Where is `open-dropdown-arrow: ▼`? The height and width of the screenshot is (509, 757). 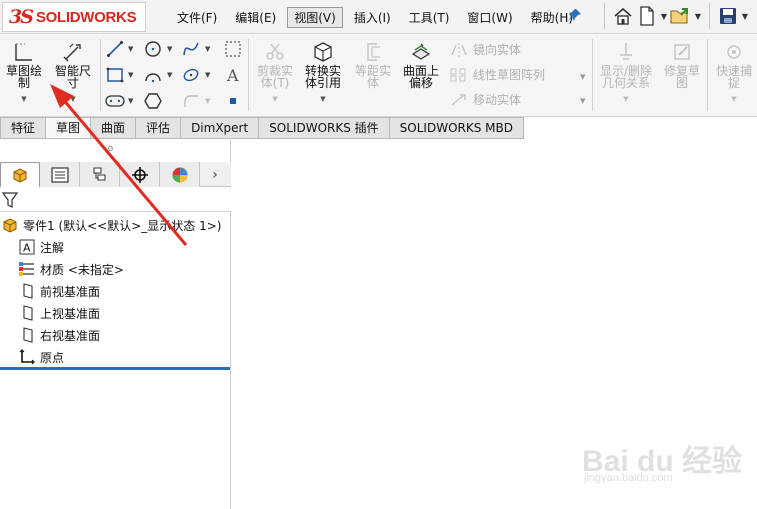 open-dropdown-arrow: ▼ is located at coordinates (698, 16).